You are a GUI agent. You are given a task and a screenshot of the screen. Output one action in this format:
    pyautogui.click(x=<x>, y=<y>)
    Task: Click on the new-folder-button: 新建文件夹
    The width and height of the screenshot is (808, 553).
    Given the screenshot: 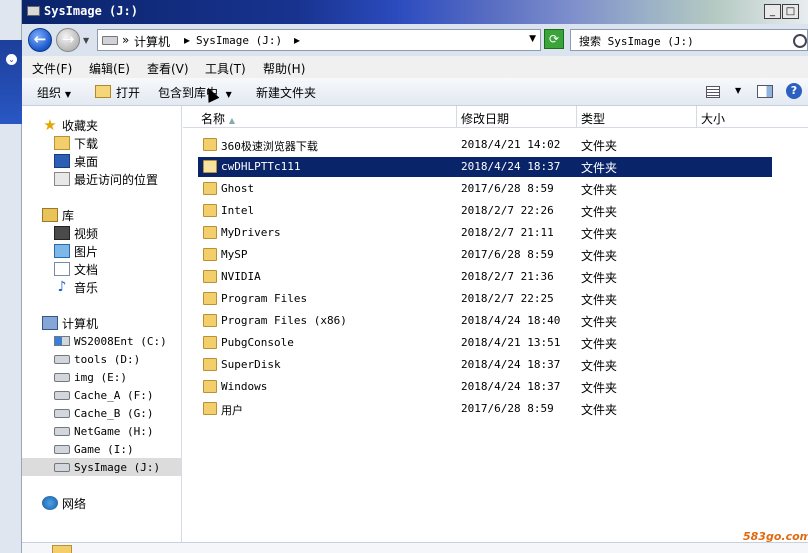 What is the action you would take?
    pyautogui.click(x=286, y=92)
    